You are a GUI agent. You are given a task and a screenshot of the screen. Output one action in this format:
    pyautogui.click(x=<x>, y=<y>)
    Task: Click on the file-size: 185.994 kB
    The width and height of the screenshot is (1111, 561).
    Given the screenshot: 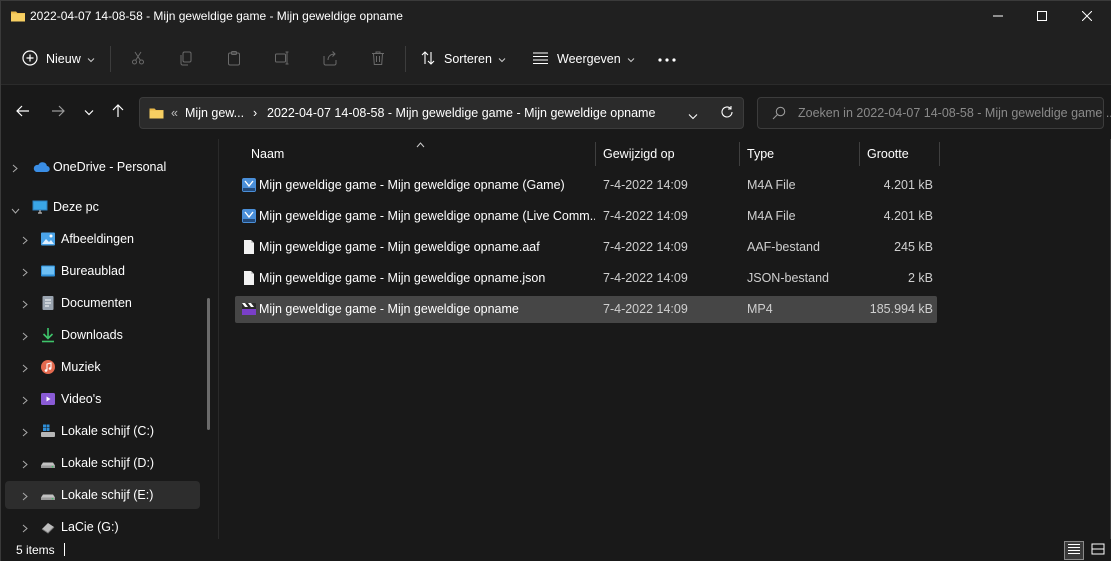 What is the action you would take?
    pyautogui.click(x=901, y=309)
    